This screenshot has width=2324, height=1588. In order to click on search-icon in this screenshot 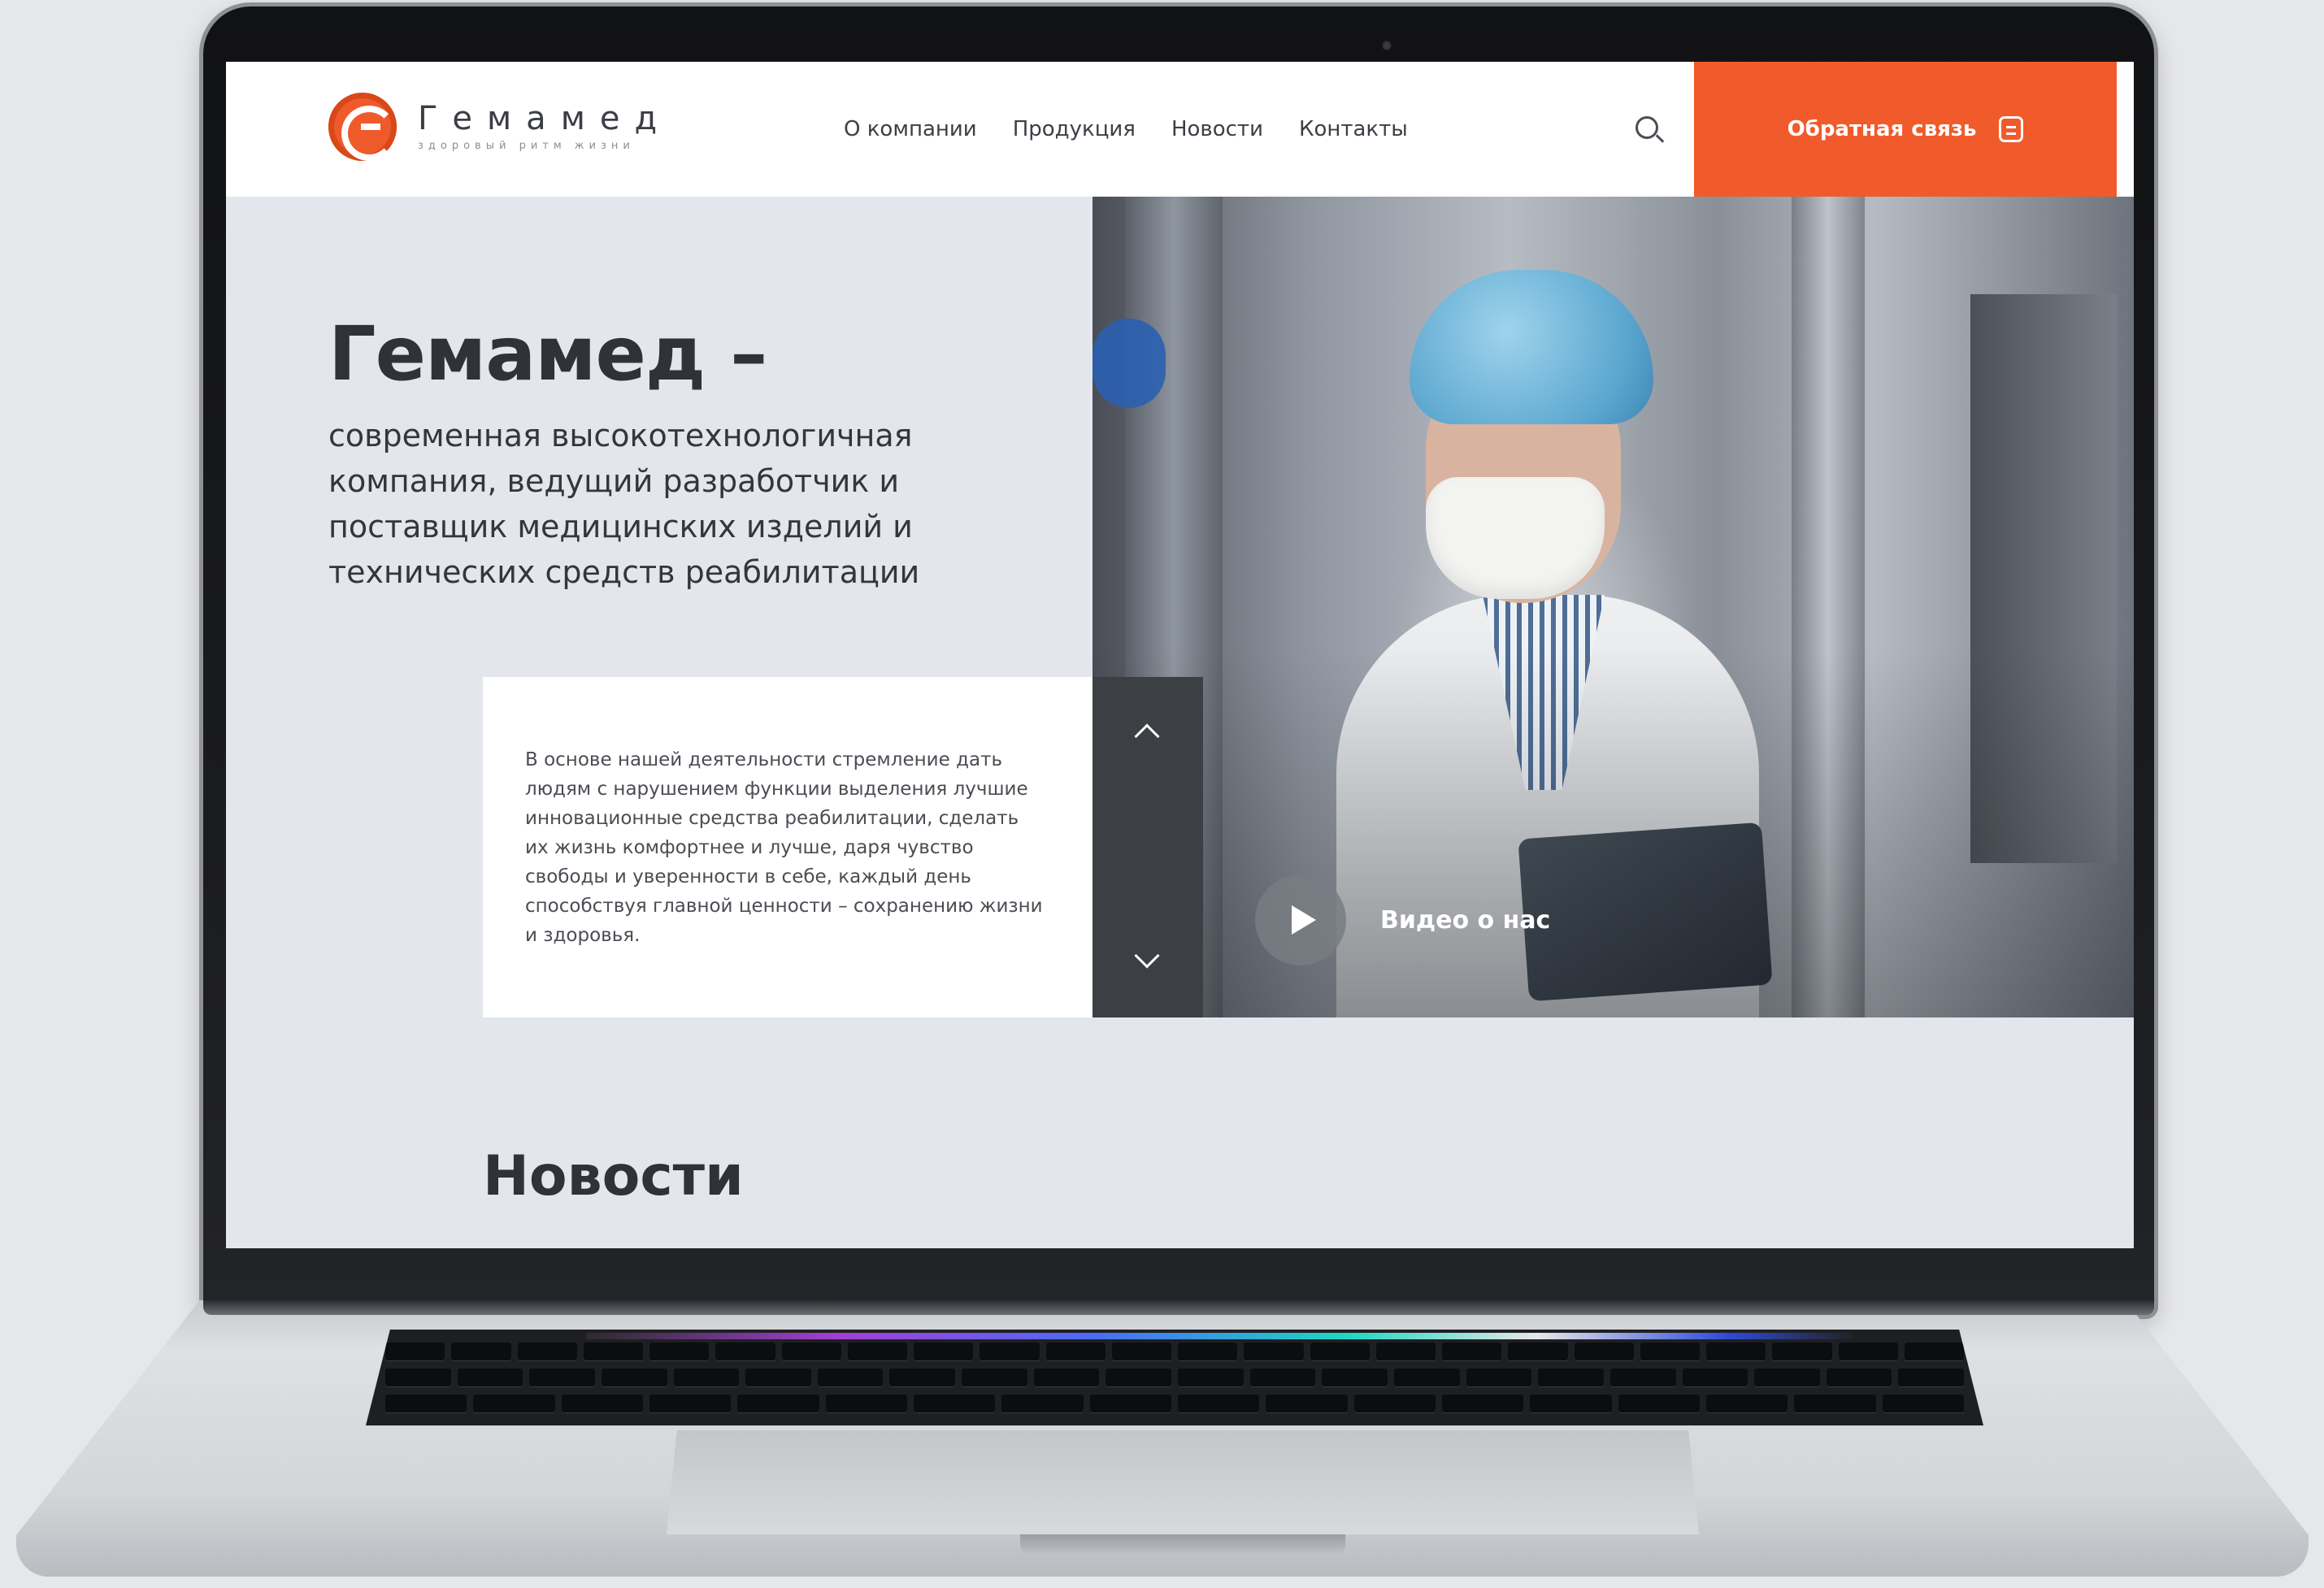, I will do `click(1648, 129)`.